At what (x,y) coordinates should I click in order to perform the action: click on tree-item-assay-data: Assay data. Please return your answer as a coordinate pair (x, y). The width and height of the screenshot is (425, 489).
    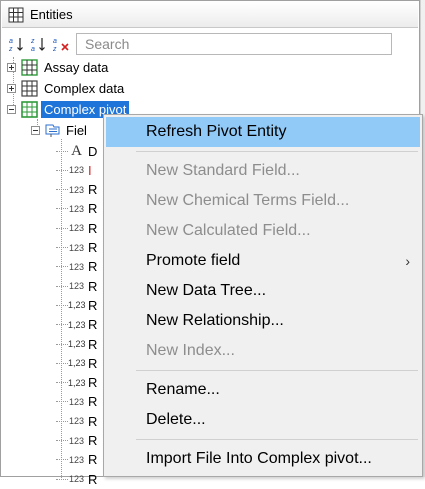
    Looking at the image, I should click on (57, 67).